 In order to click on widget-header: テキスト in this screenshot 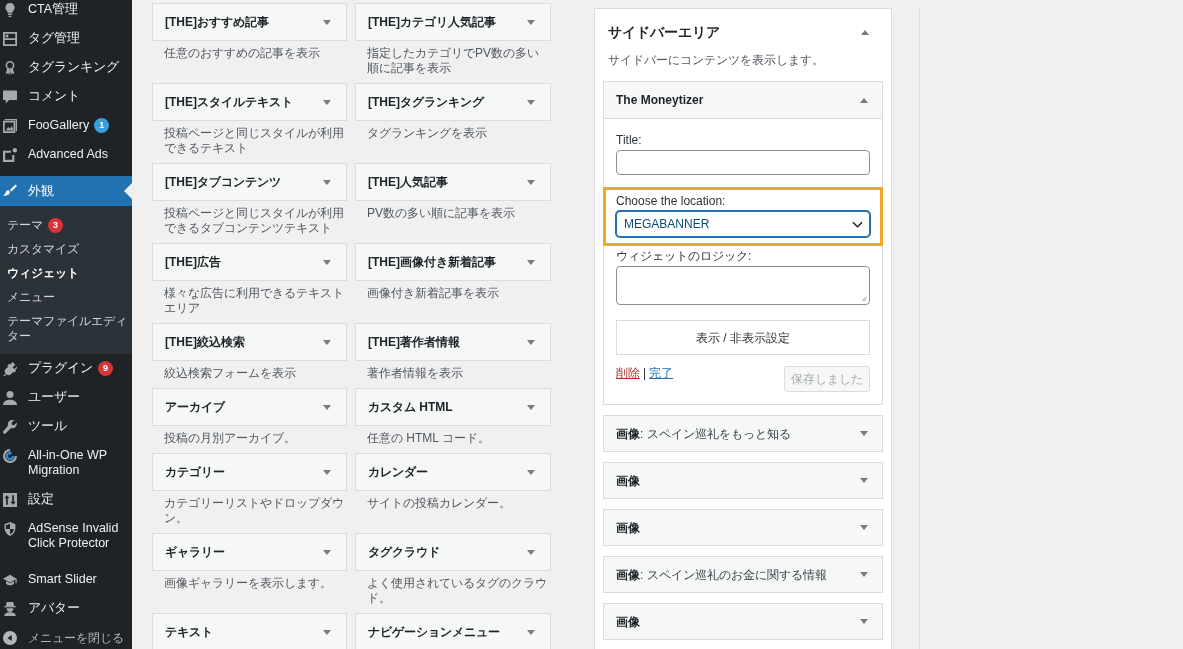, I will do `click(249, 631)`.